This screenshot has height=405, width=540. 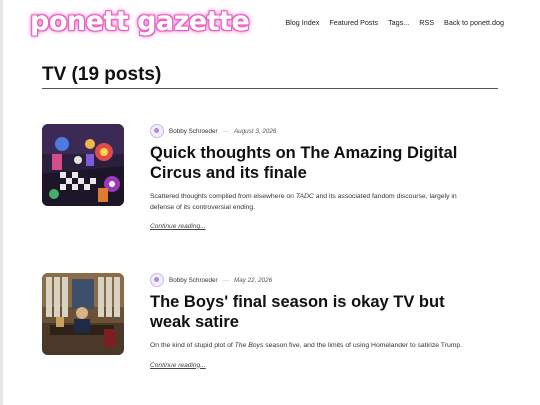 What do you see at coordinates (1, 202) in the screenshot?
I see `page-scrollbar` at bounding box center [1, 202].